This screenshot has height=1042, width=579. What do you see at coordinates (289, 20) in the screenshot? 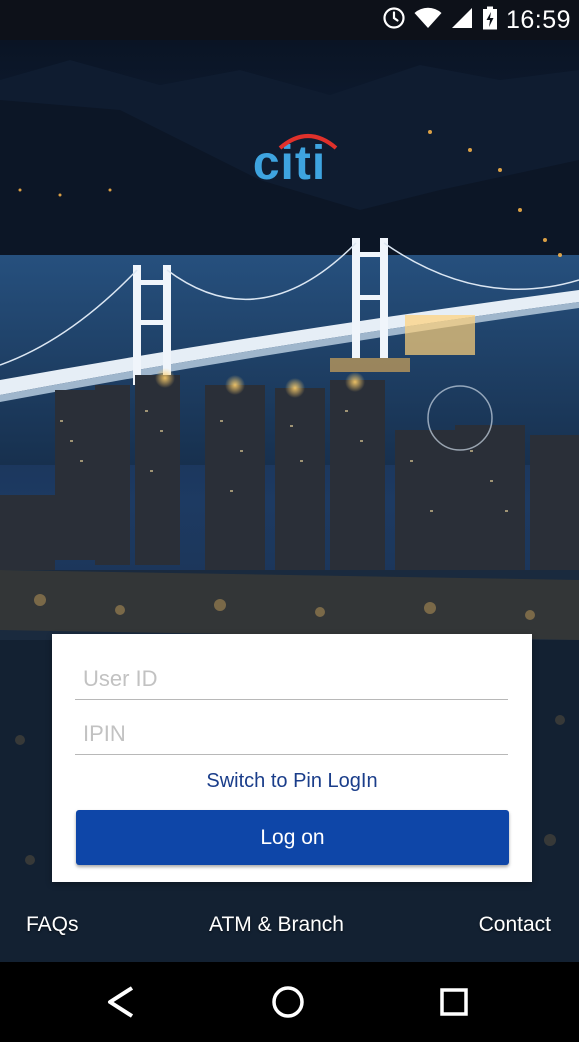
I see `status-bar: 16:59` at bounding box center [289, 20].